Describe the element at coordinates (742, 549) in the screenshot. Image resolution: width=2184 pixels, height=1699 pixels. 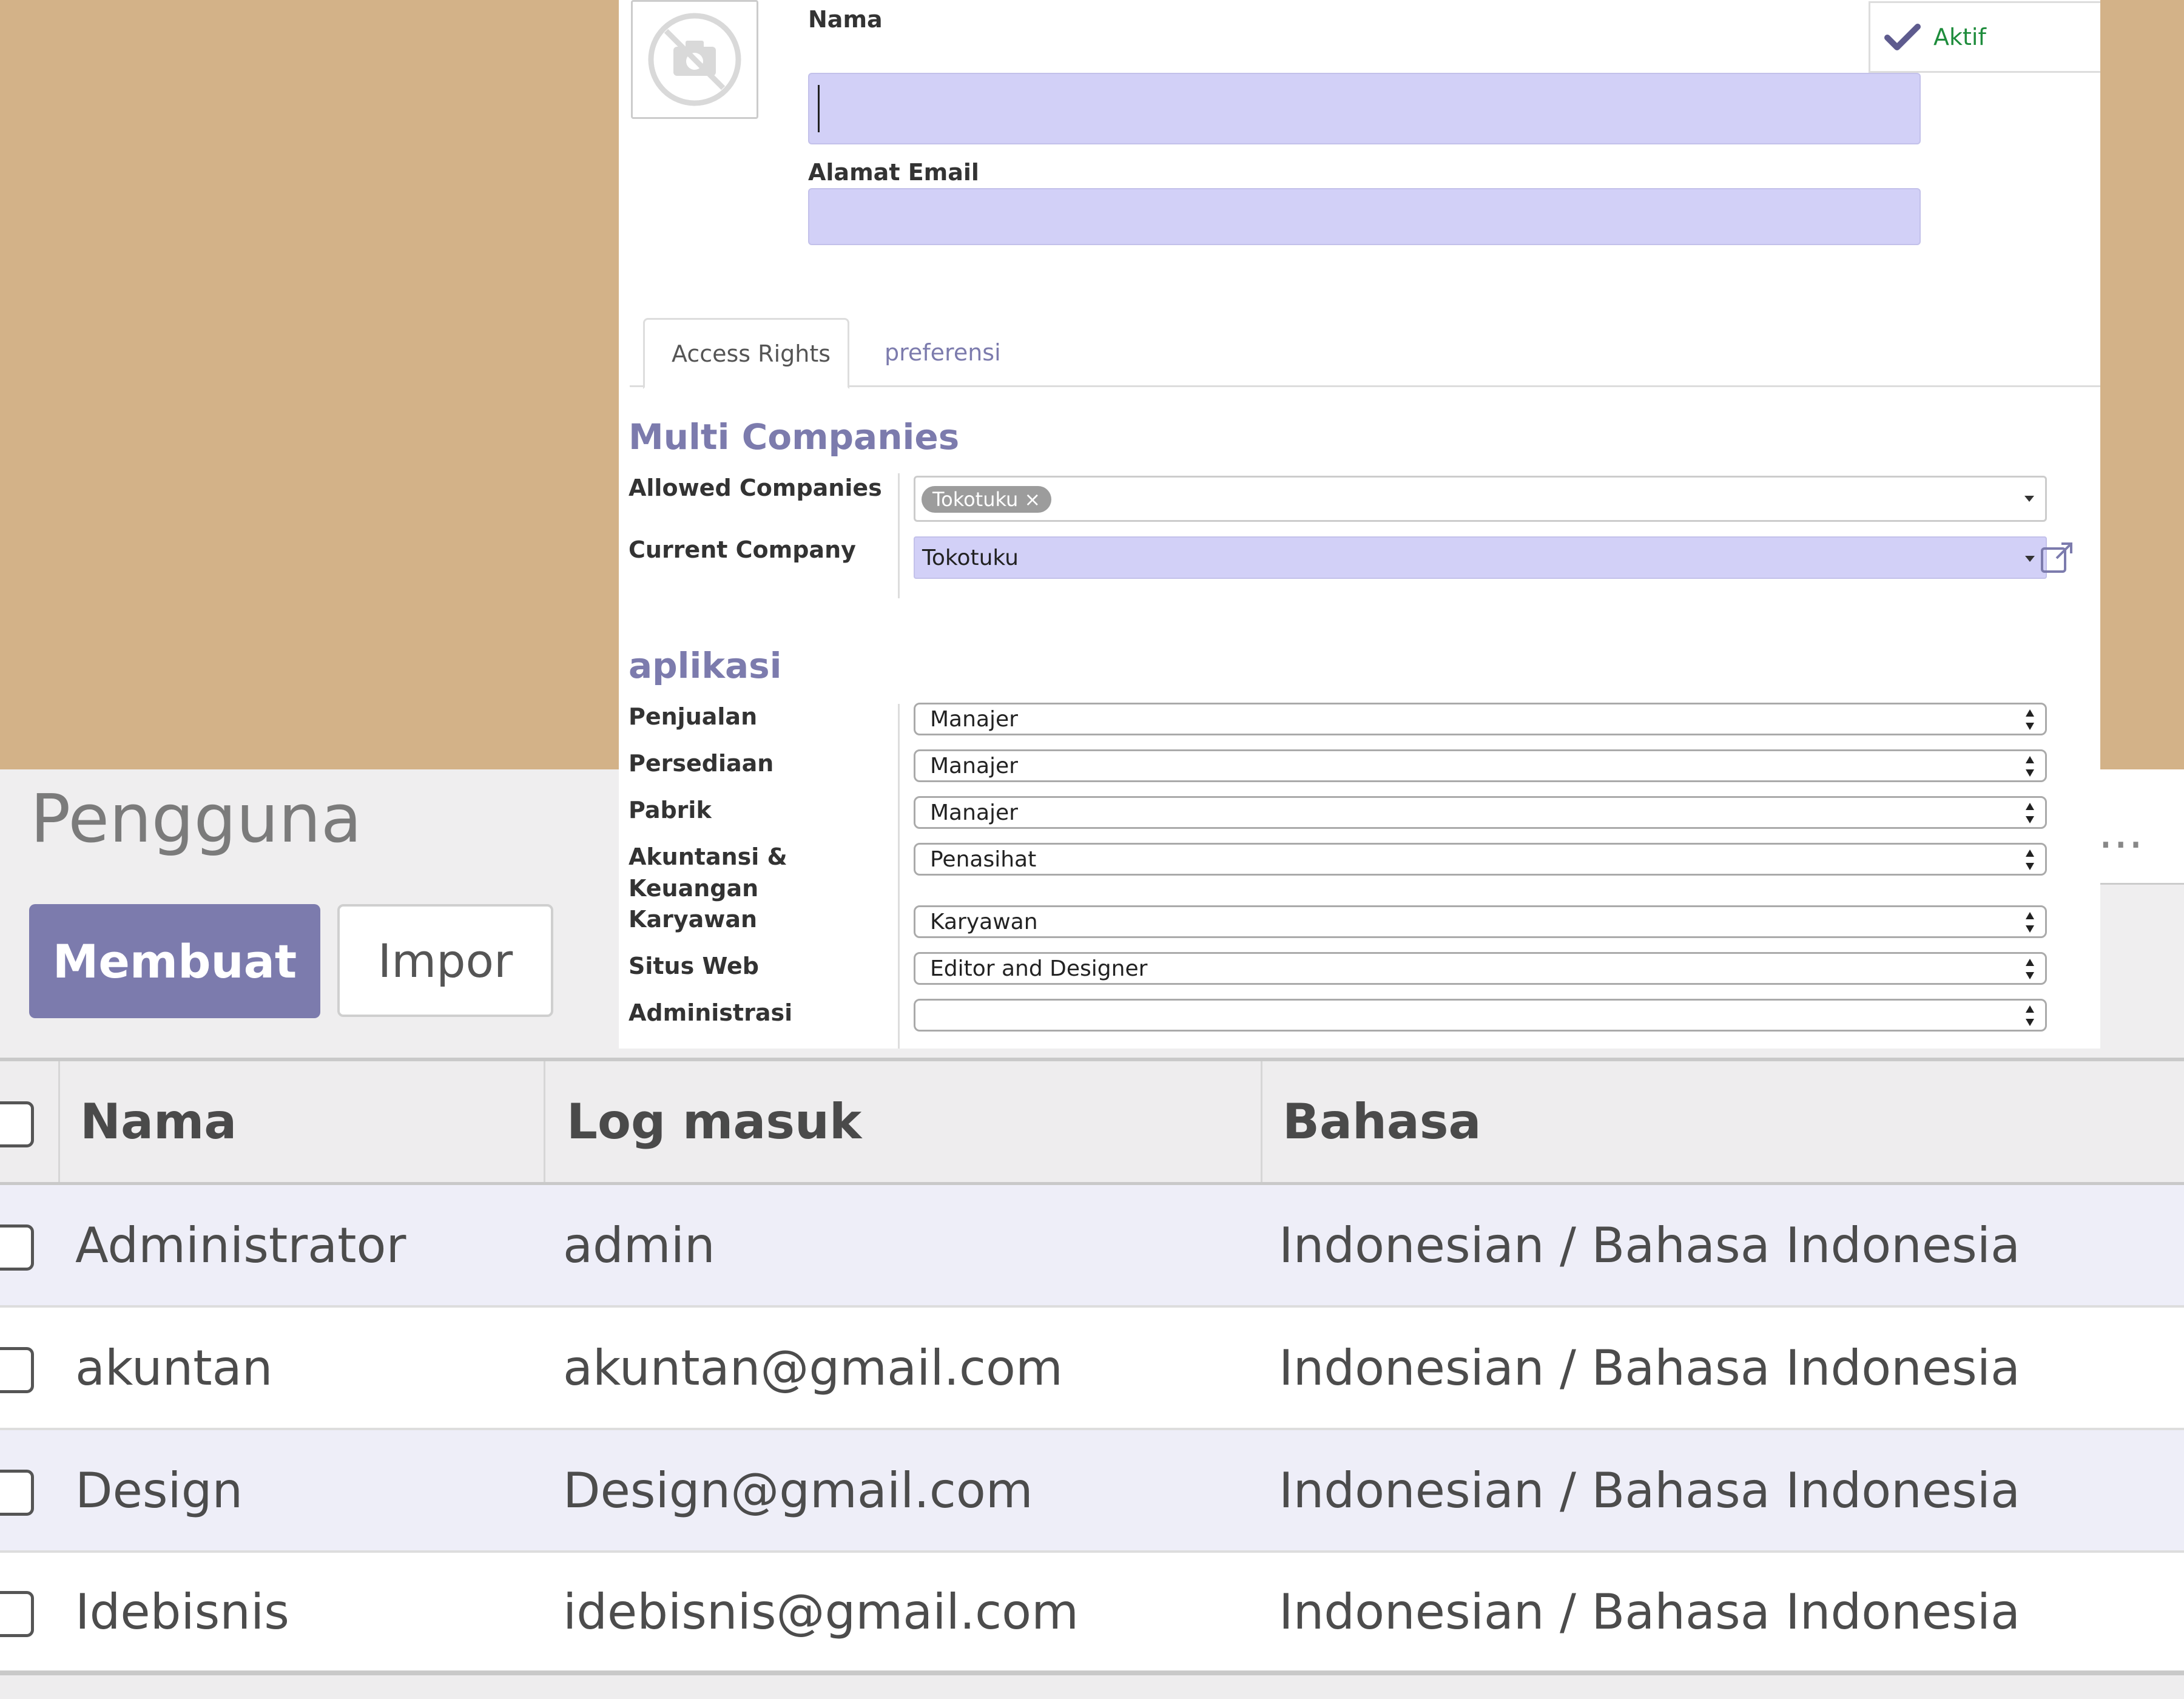
I see `current-company-label: Current Company` at that location.